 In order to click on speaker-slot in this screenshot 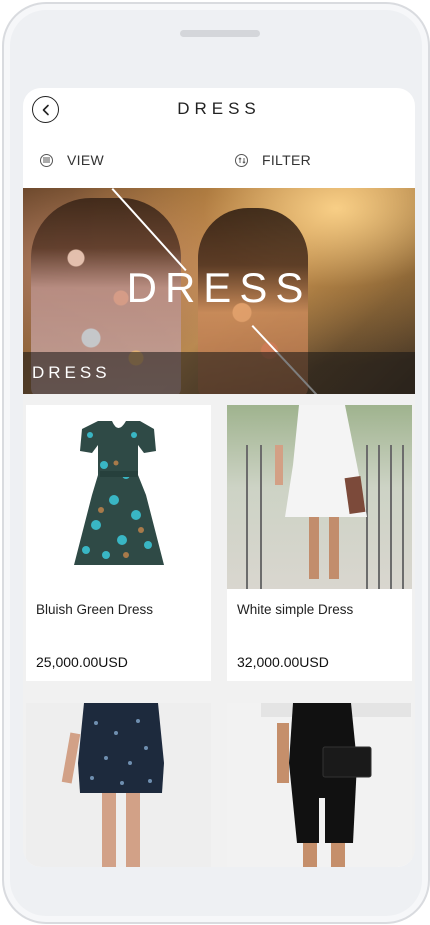, I will do `click(220, 33)`.